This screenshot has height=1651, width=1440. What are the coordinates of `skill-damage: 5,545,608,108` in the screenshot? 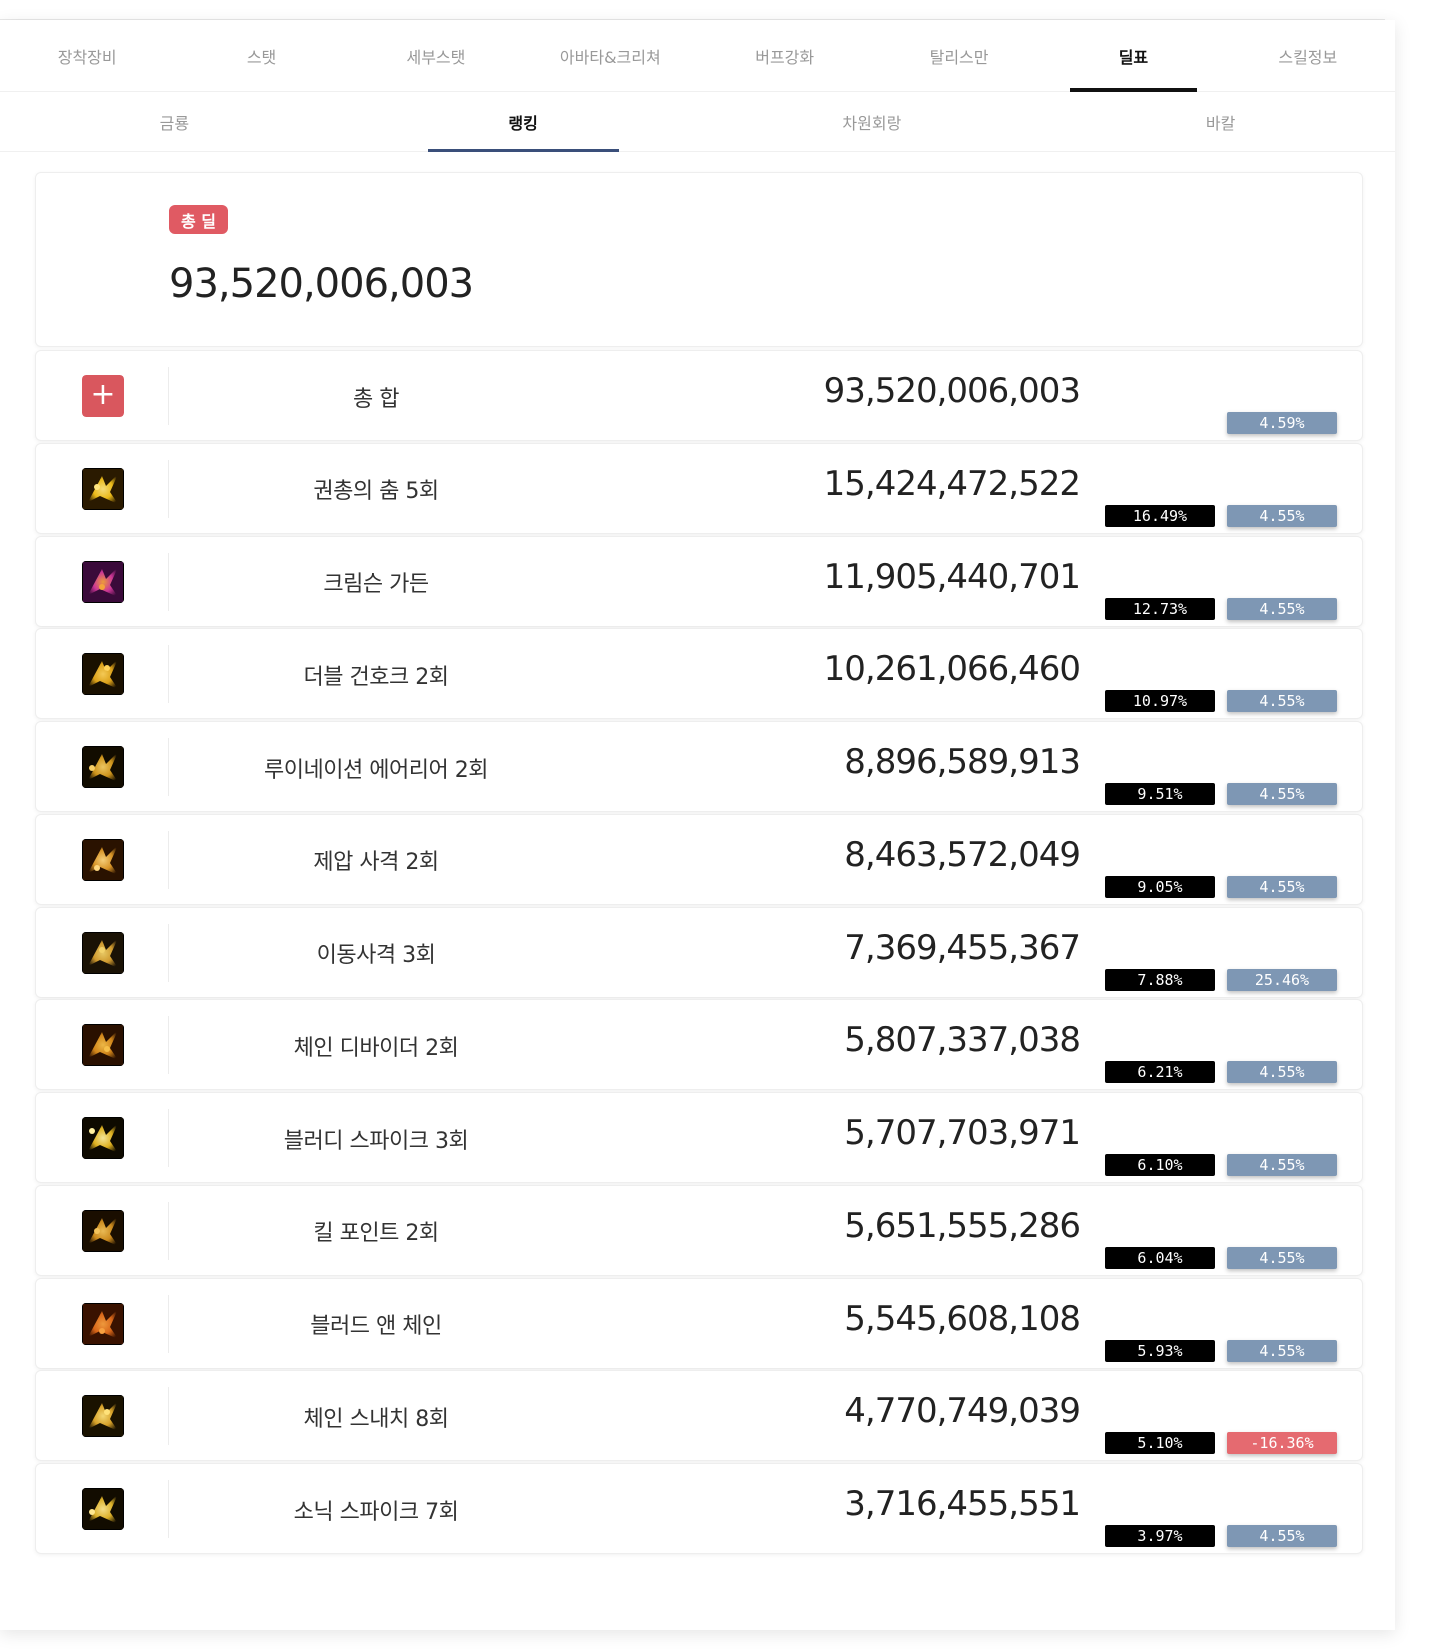 It's located at (962, 1318).